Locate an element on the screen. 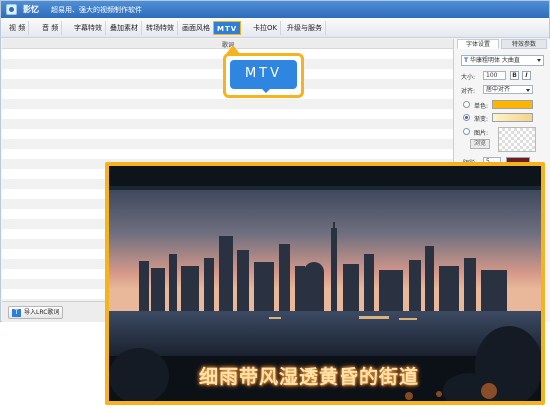  app-name: 影忆 is located at coordinates (31, 9).